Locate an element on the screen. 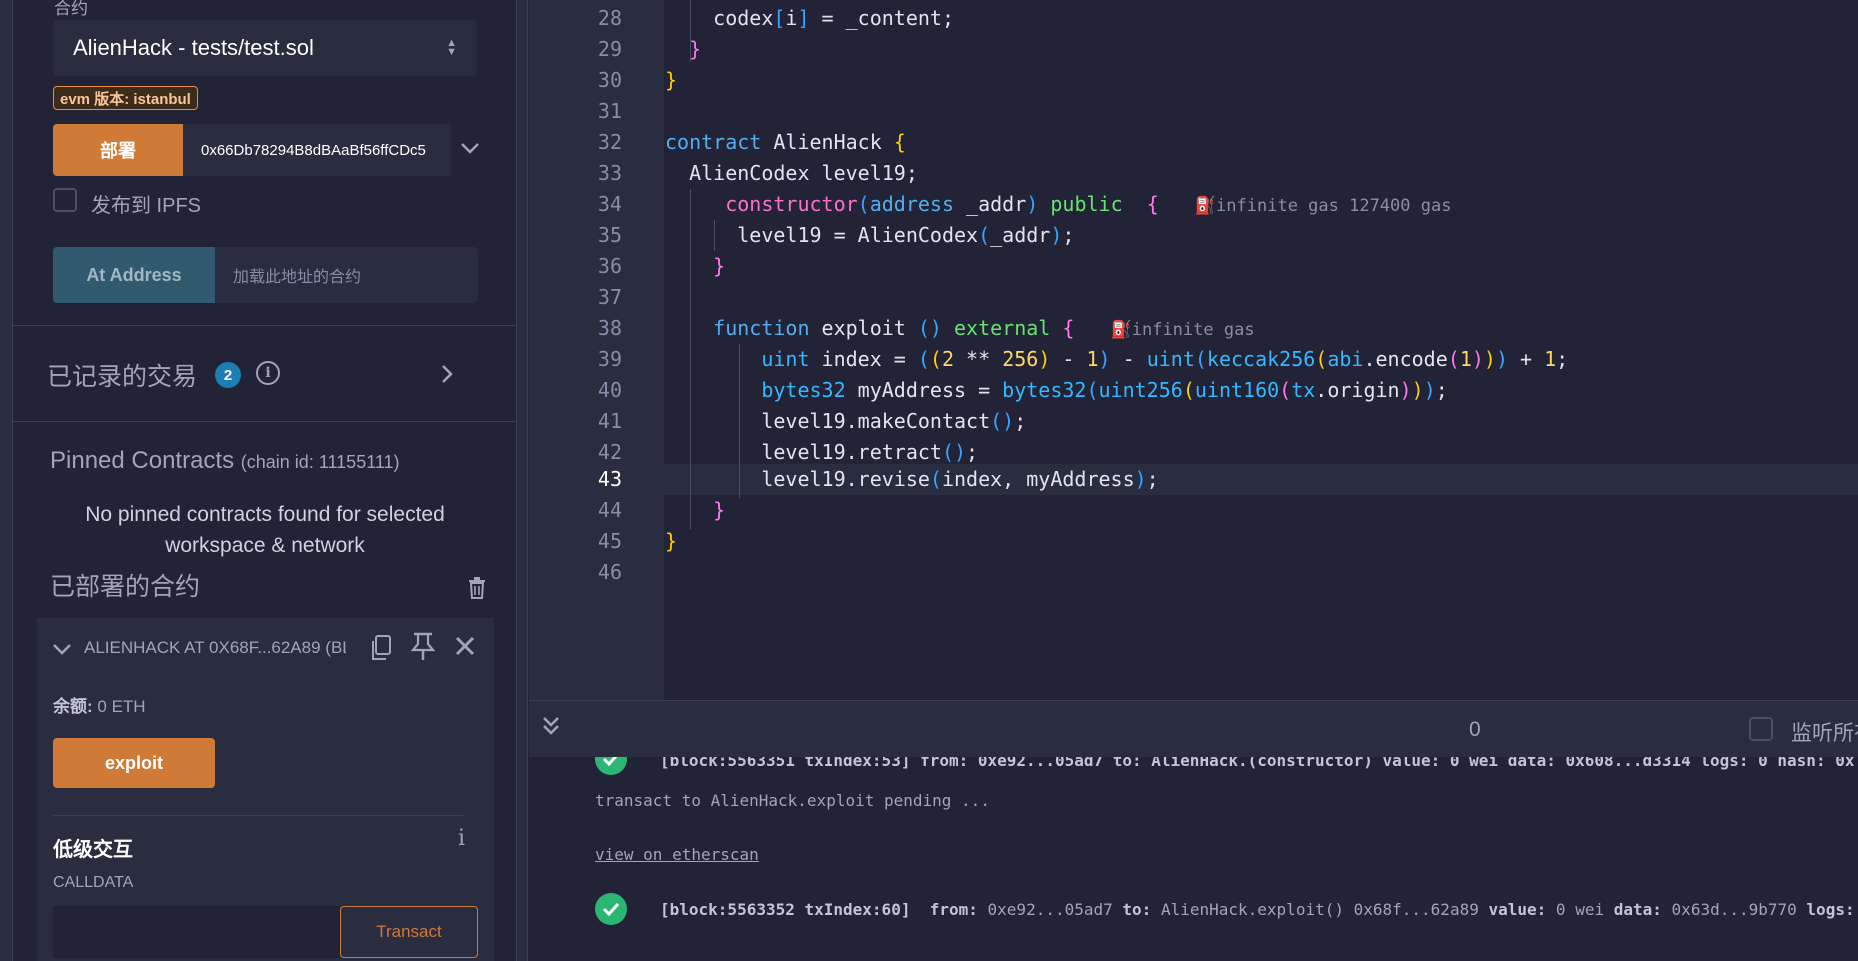 The width and height of the screenshot is (1858, 961). tx-logs-label: logs: is located at coordinates (1830, 909).